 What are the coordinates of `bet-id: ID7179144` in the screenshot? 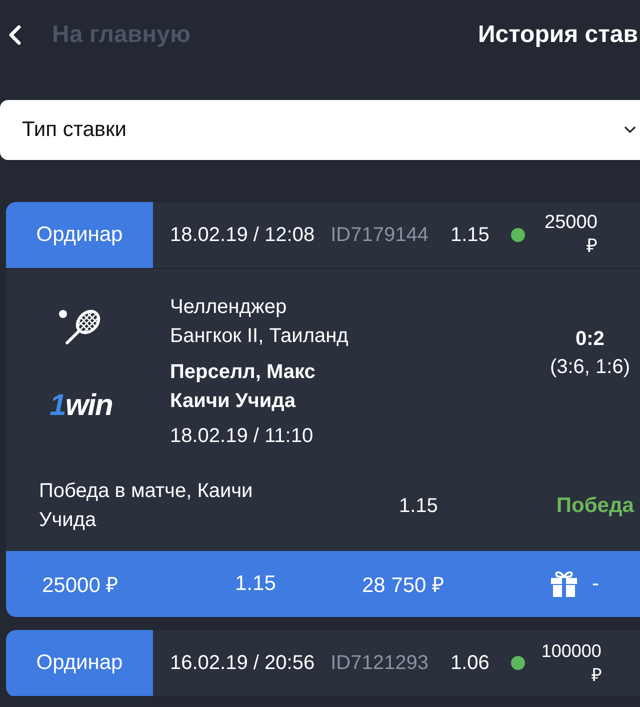 It's located at (379, 235).